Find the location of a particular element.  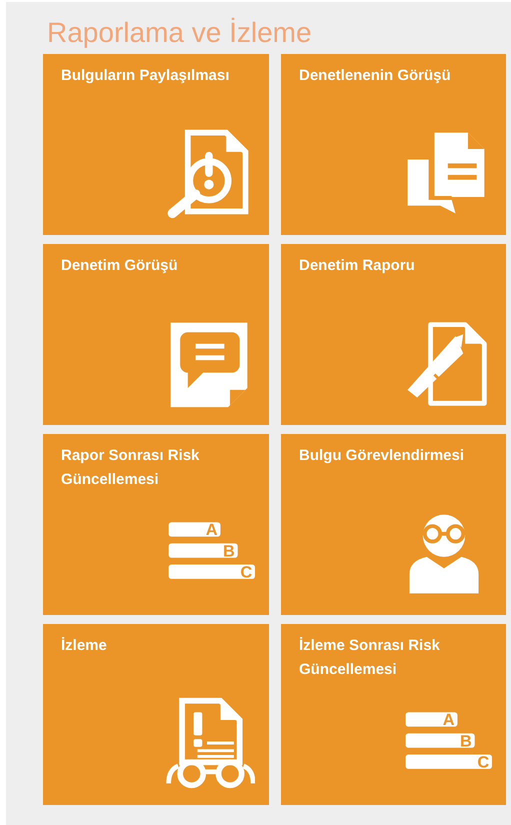

menu-tile: Denetim Görüşü is located at coordinates (156, 334).